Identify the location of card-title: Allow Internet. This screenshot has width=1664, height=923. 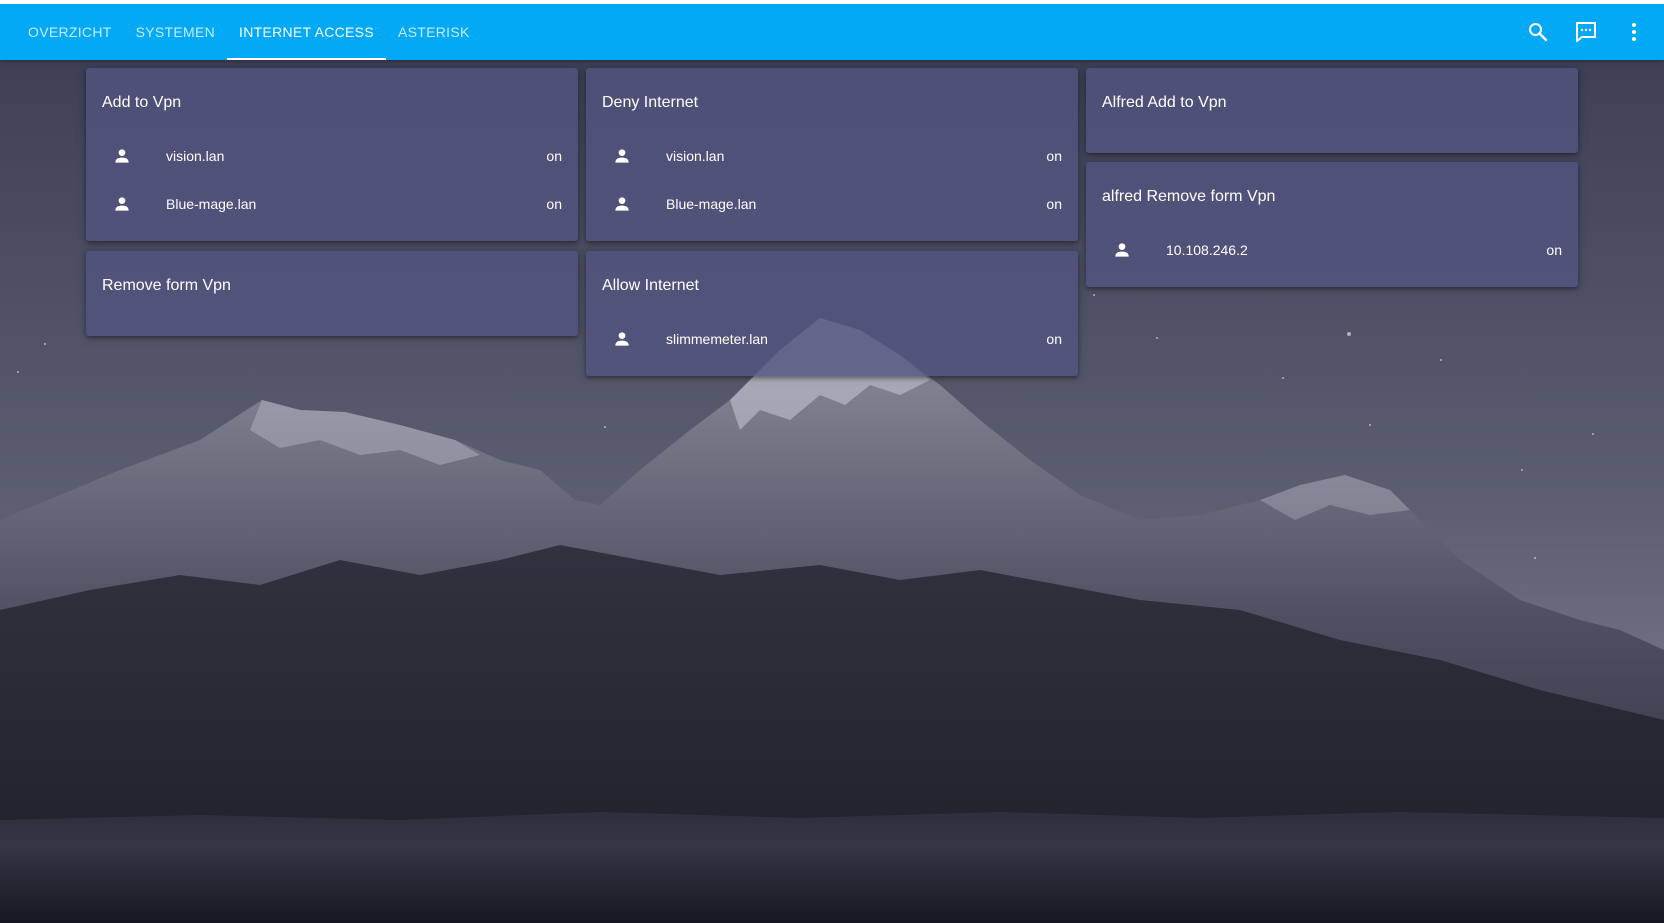
(650, 285).